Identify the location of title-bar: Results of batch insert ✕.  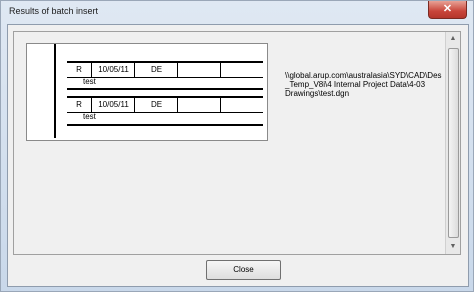
(237, 12).